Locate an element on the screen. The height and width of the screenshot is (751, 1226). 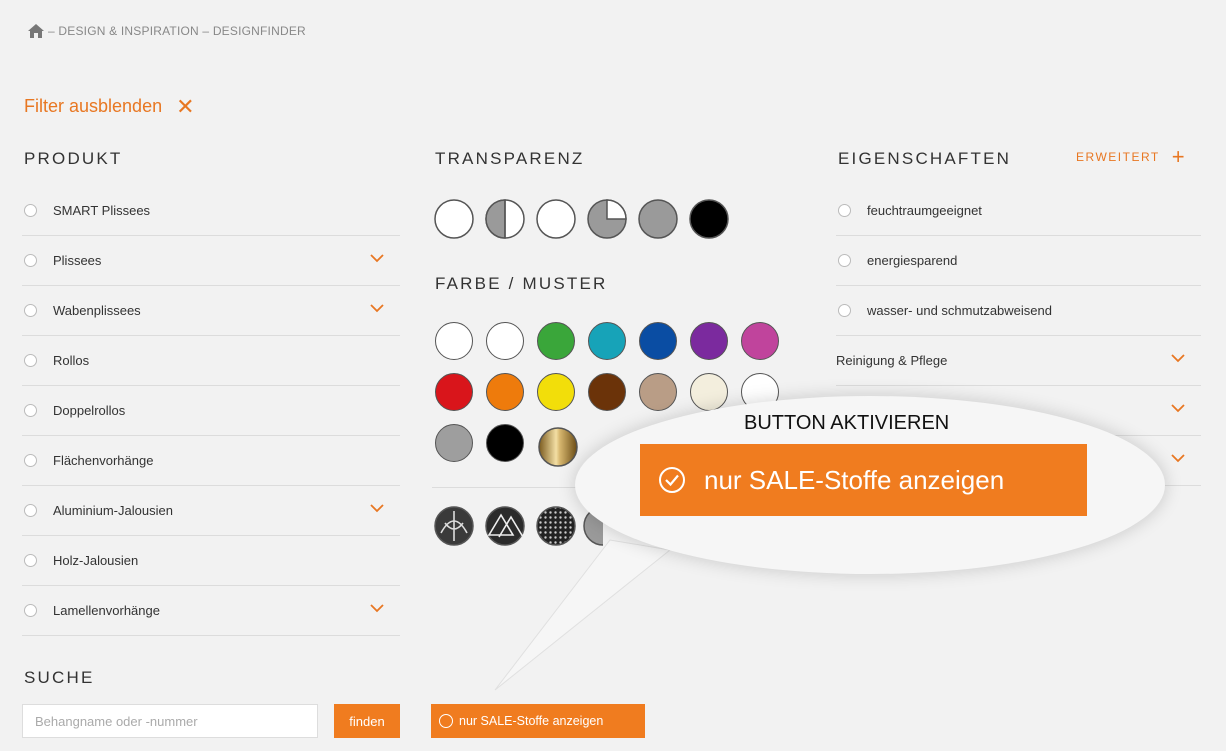
plus-icon: + is located at coordinates (1179, 156).